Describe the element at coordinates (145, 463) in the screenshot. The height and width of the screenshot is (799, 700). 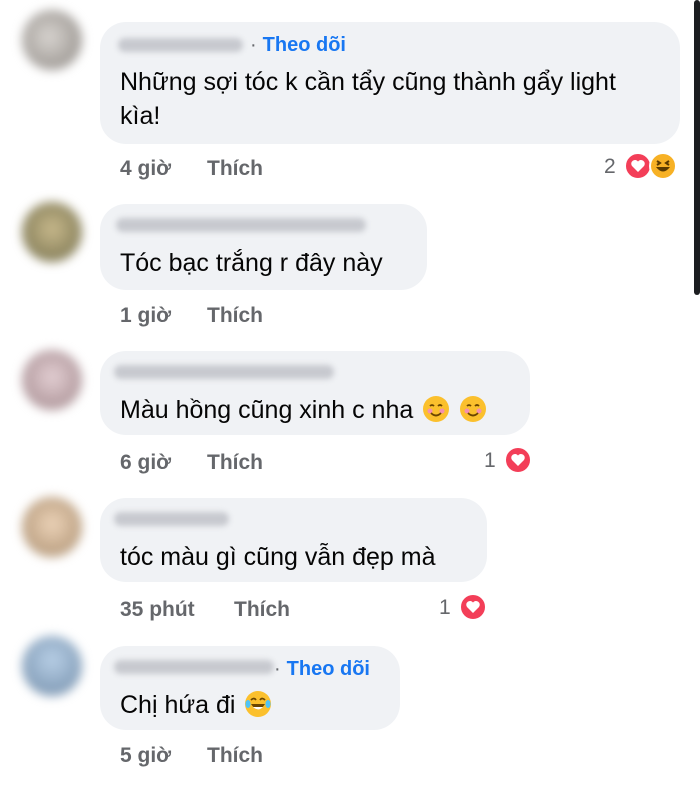
I see `comment-time: 6 giờ` at that location.